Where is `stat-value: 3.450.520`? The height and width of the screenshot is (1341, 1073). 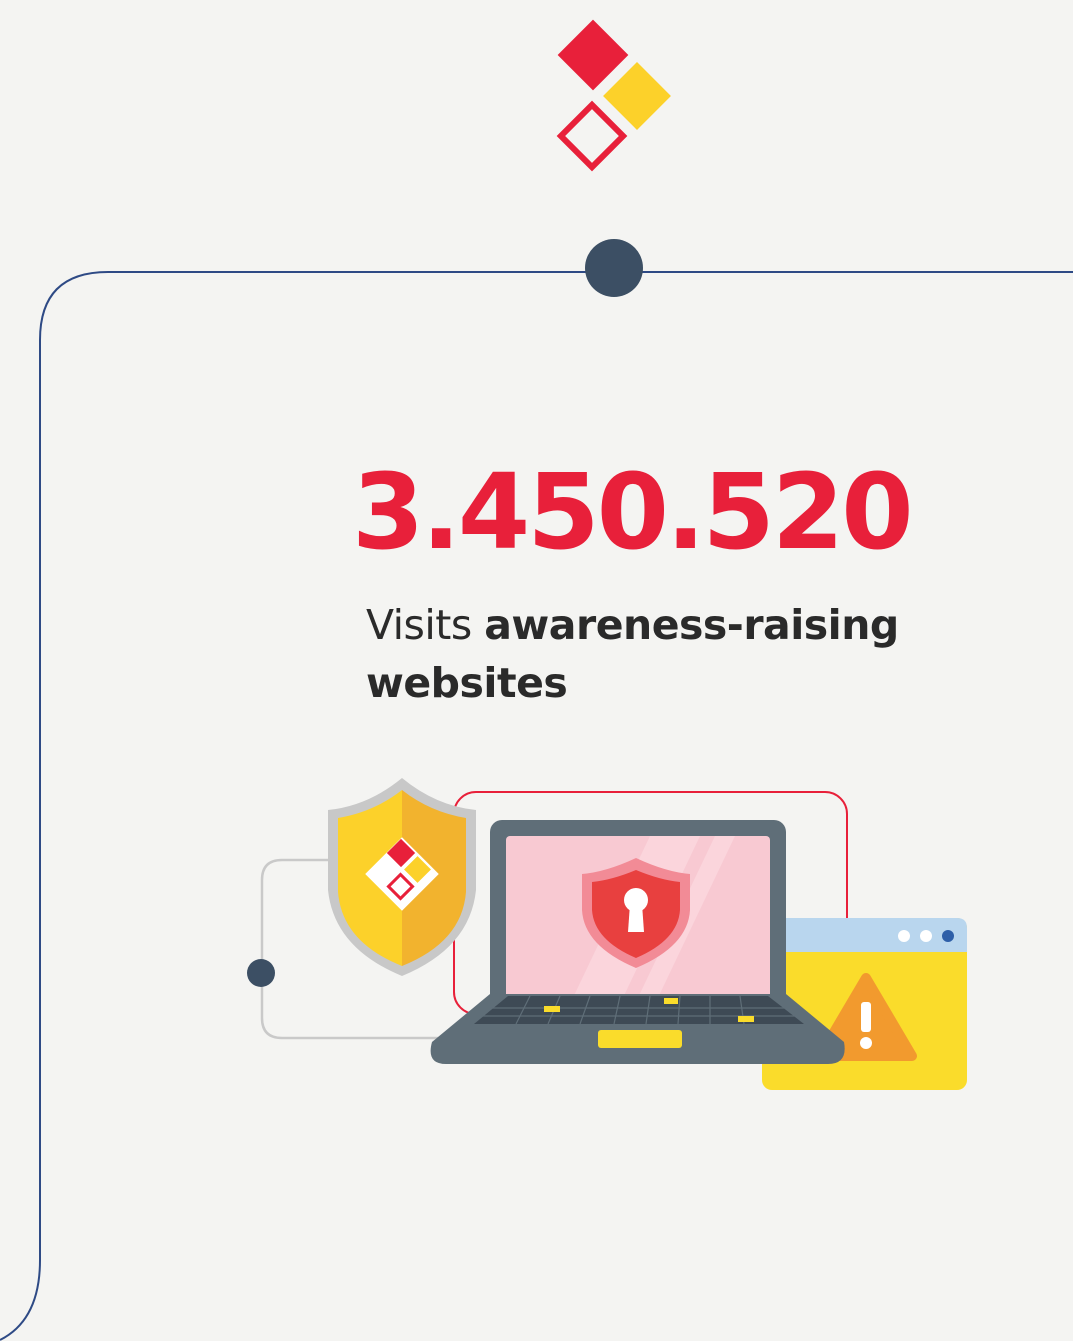
stat-value: 3.450.520 is located at coordinates (633, 512).